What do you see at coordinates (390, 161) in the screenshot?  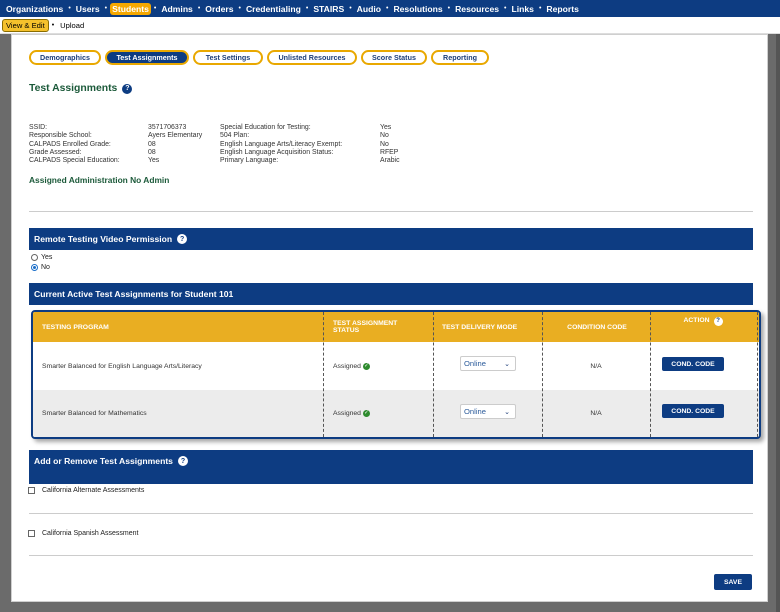 I see `info-value: Arabic` at bounding box center [390, 161].